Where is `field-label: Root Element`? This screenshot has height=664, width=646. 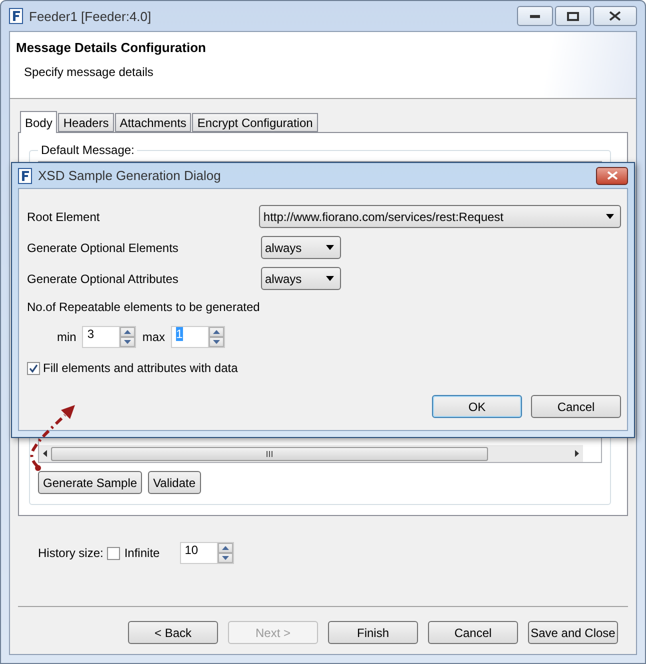 field-label: Root Element is located at coordinates (64, 217).